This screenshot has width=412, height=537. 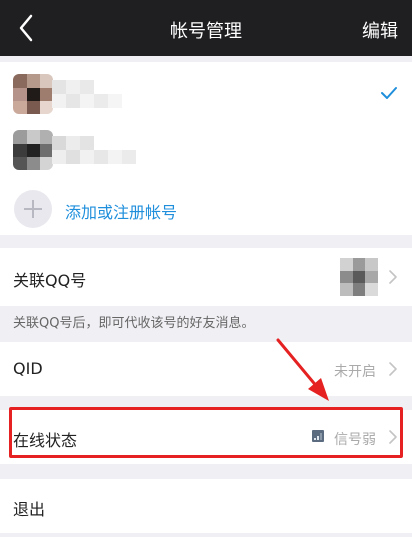 What do you see at coordinates (206, 151) in the screenshot?
I see `account-item` at bounding box center [206, 151].